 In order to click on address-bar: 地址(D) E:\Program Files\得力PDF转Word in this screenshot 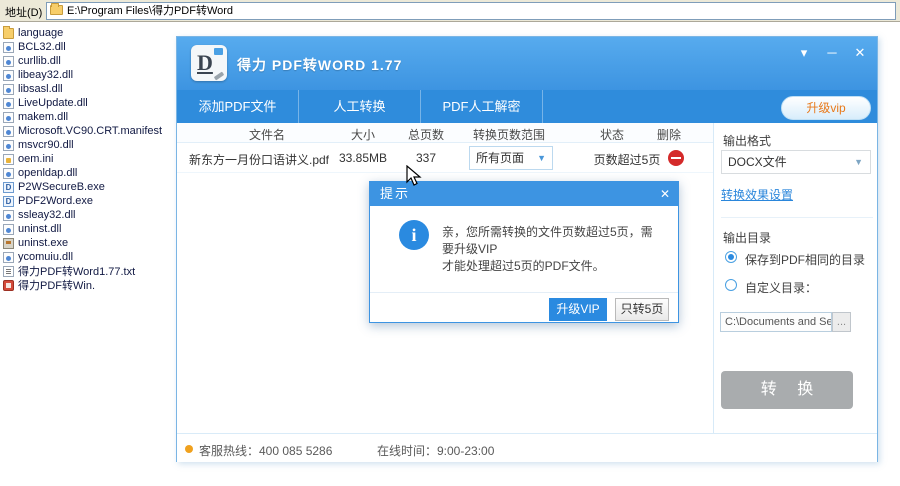, I will do `click(450, 11)`.